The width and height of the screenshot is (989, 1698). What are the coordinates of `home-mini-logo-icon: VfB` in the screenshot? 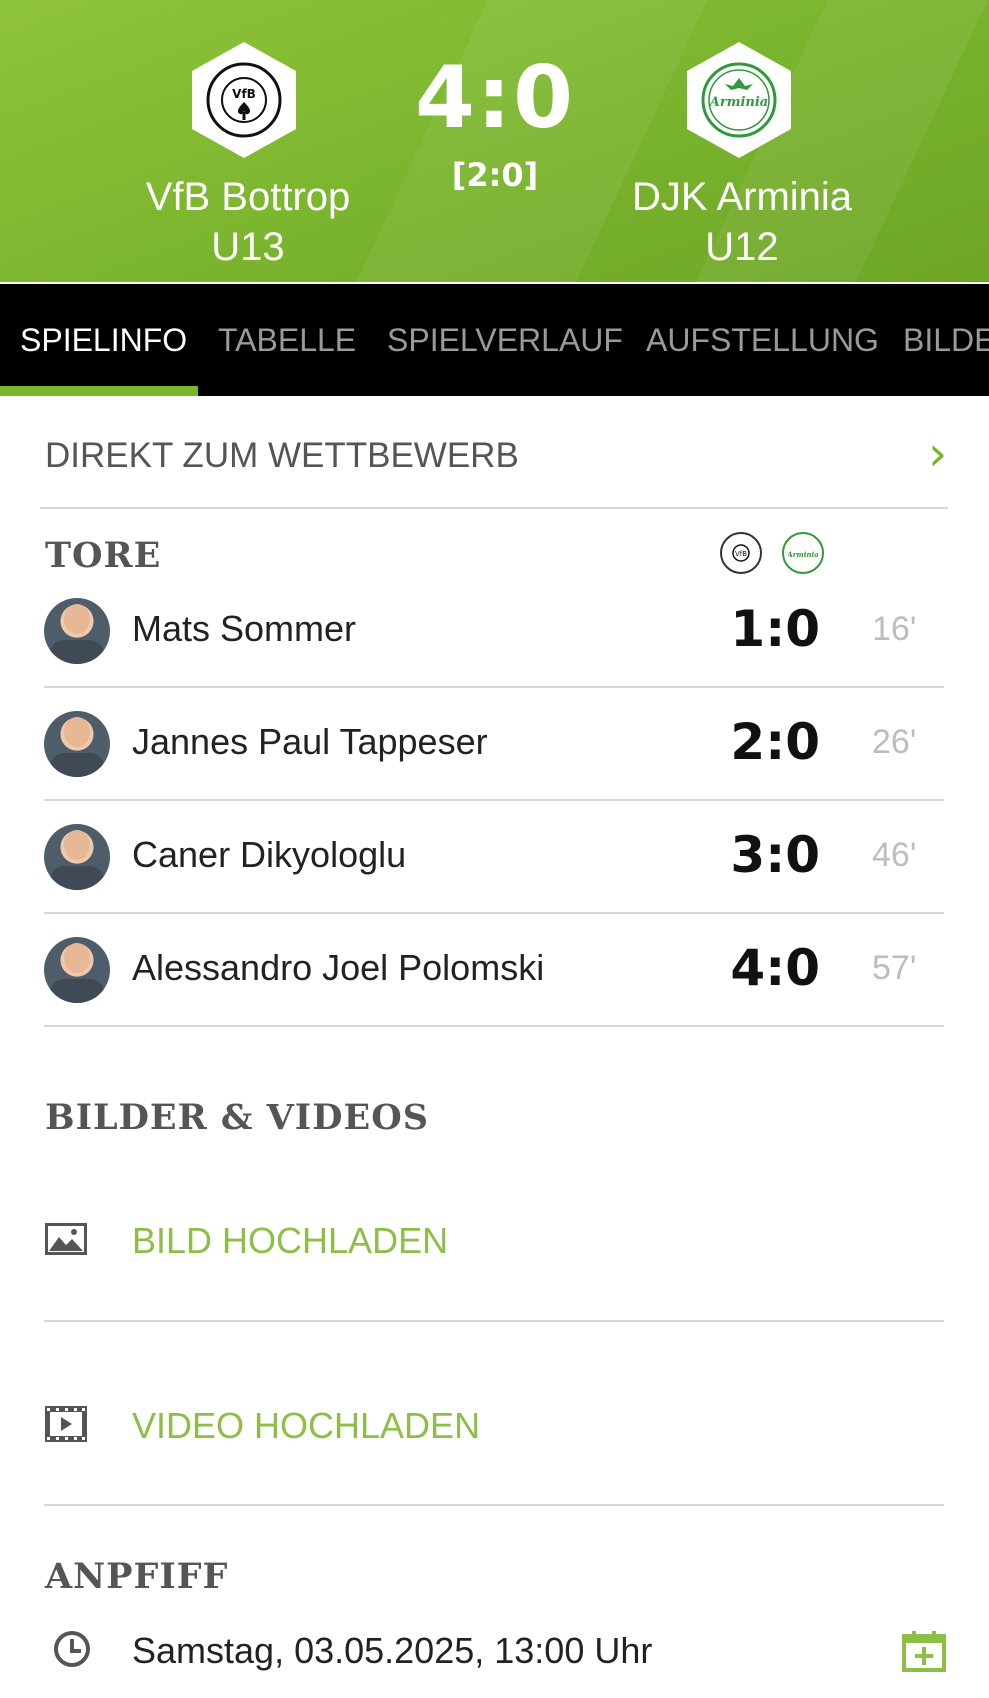 It's located at (741, 553).